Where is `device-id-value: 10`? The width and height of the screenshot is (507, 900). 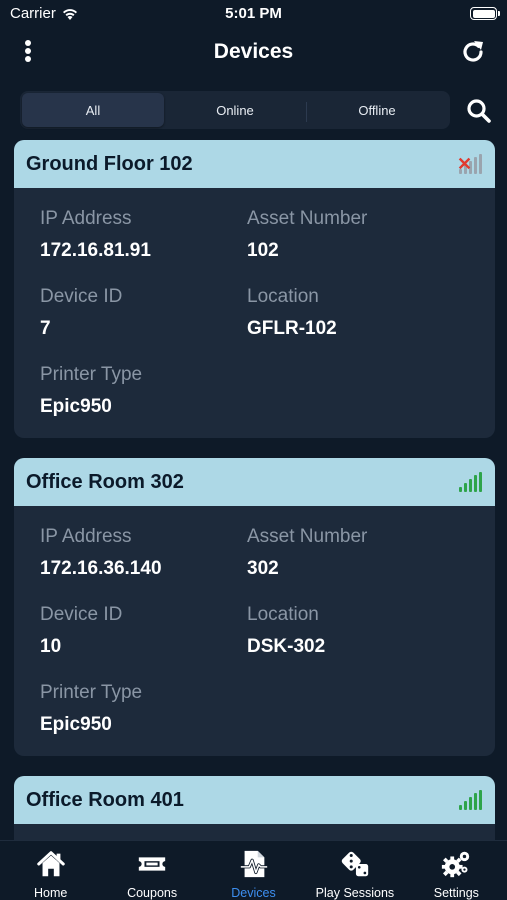 device-id-value: 10 is located at coordinates (51, 646).